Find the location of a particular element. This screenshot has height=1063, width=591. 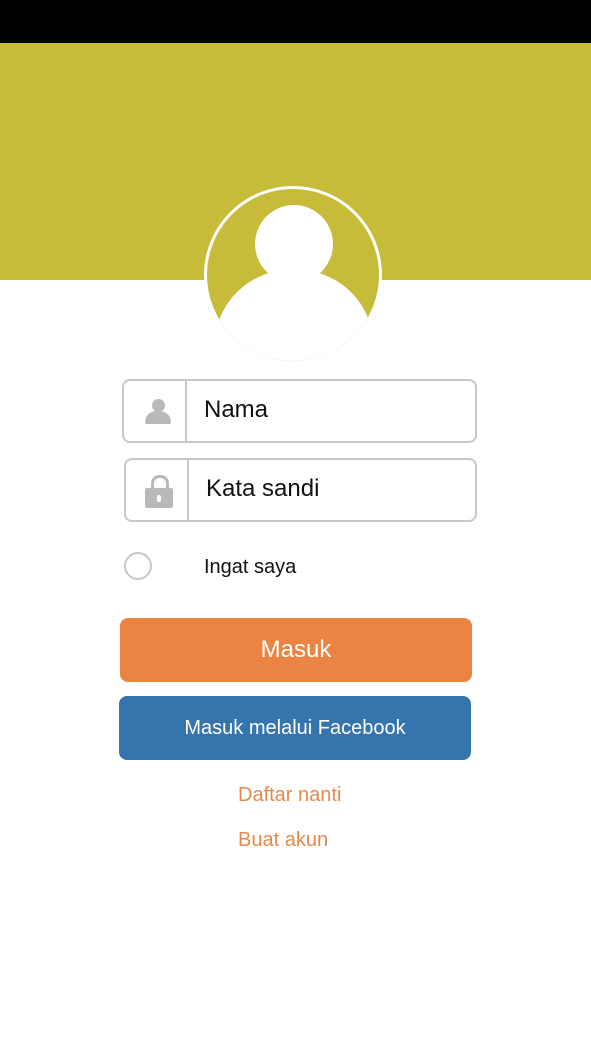

register-later-link: Daftar nanti is located at coordinates (289, 795).